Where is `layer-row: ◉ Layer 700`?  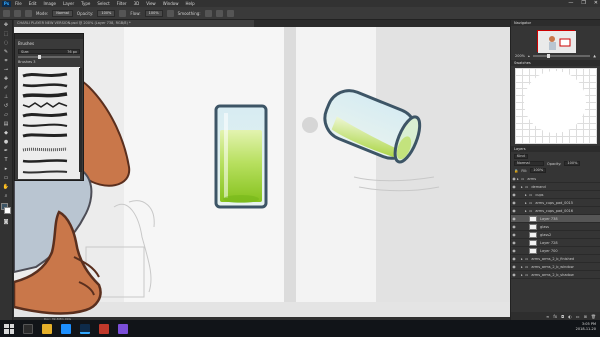 layer-row: ◉ Layer 700 is located at coordinates (555, 251).